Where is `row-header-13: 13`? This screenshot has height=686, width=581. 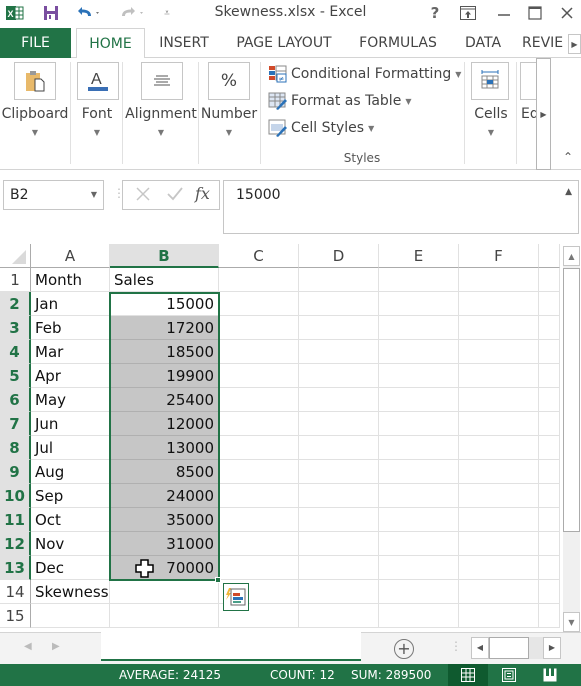 row-header-13: 13 is located at coordinates (15, 568).